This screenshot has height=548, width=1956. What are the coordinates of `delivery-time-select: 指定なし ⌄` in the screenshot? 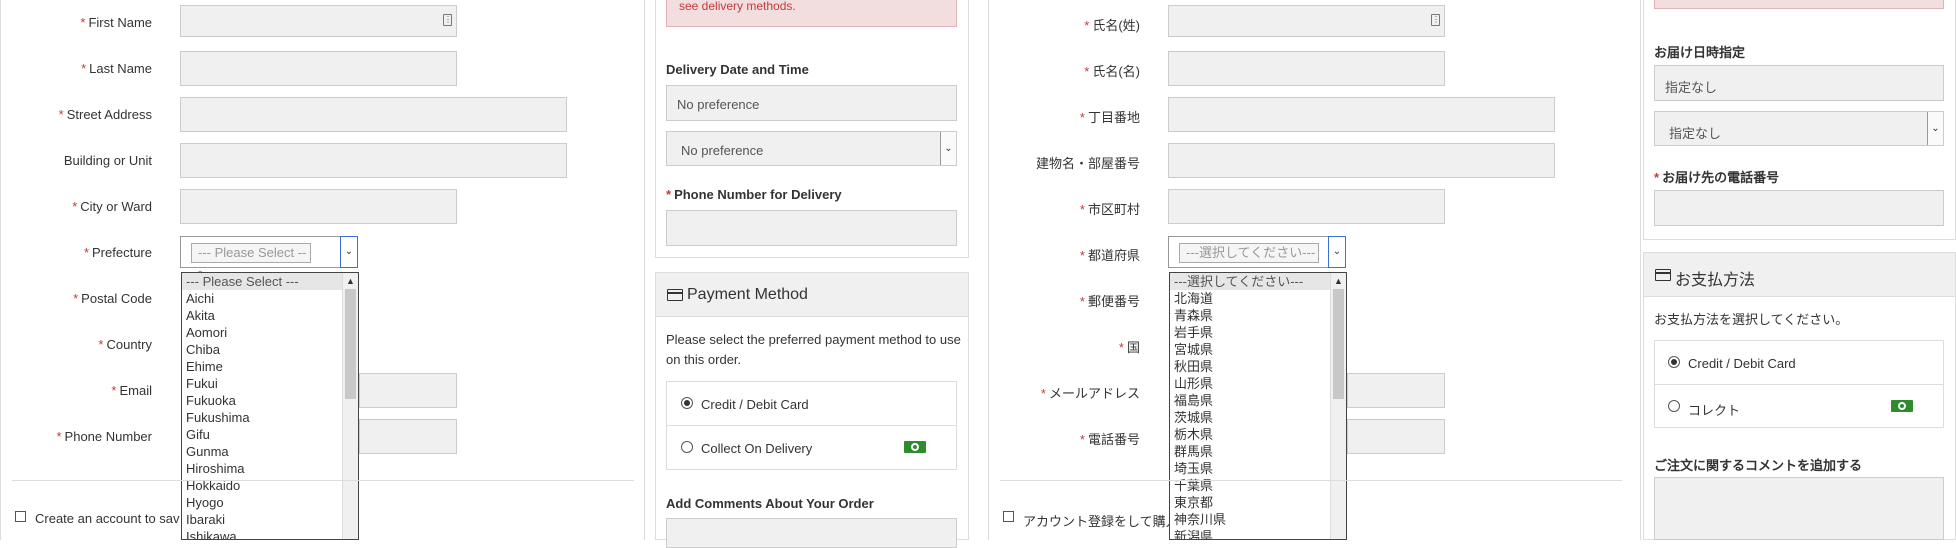 It's located at (1799, 128).